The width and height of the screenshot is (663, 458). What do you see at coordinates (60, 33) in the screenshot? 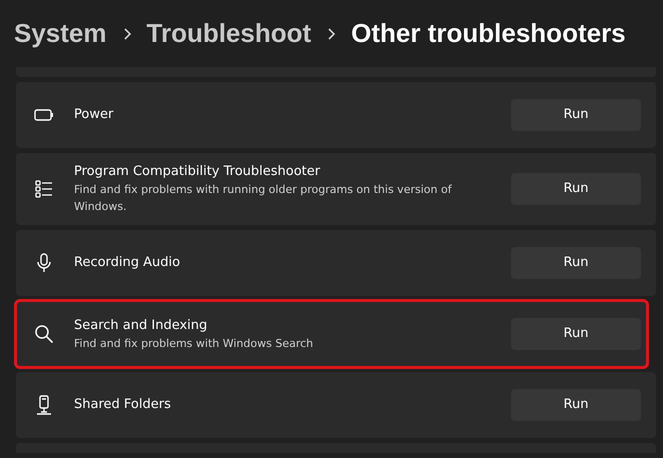
I see `breadcrumb-link: System` at bounding box center [60, 33].